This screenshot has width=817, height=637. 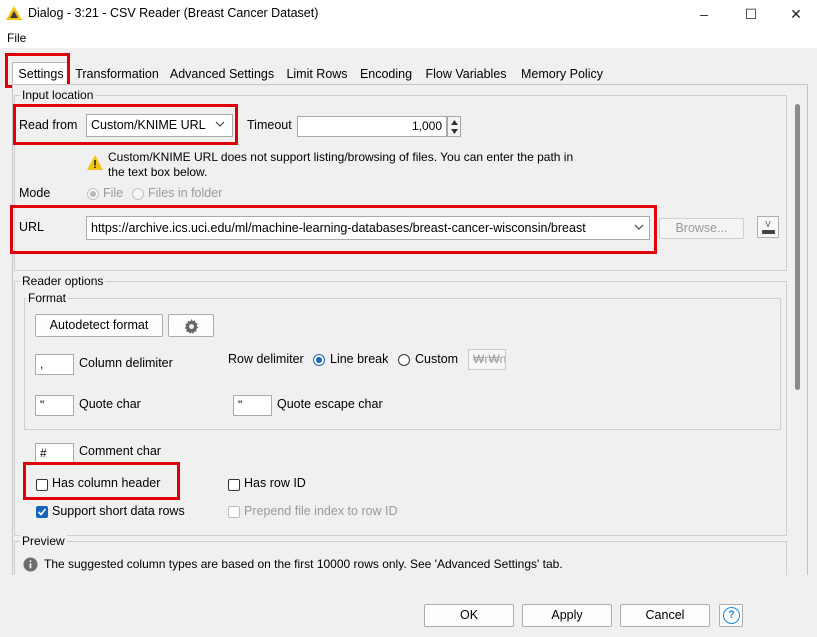 What do you see at coordinates (454, 126) in the screenshot?
I see `timeout-spinner` at bounding box center [454, 126].